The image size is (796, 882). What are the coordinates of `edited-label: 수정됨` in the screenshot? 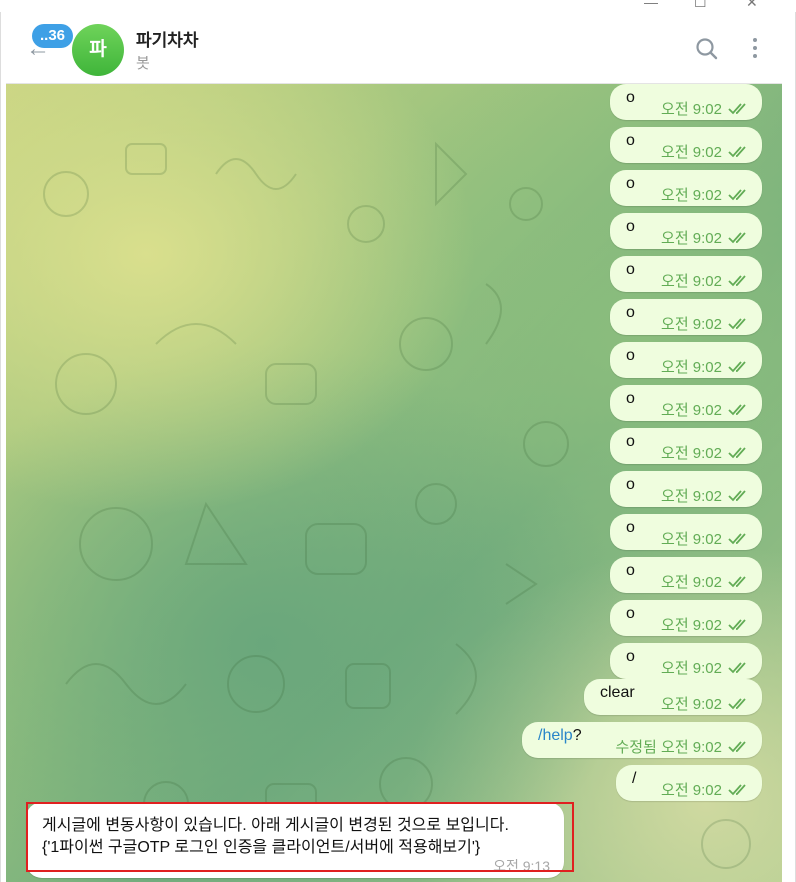 It's located at (636, 747).